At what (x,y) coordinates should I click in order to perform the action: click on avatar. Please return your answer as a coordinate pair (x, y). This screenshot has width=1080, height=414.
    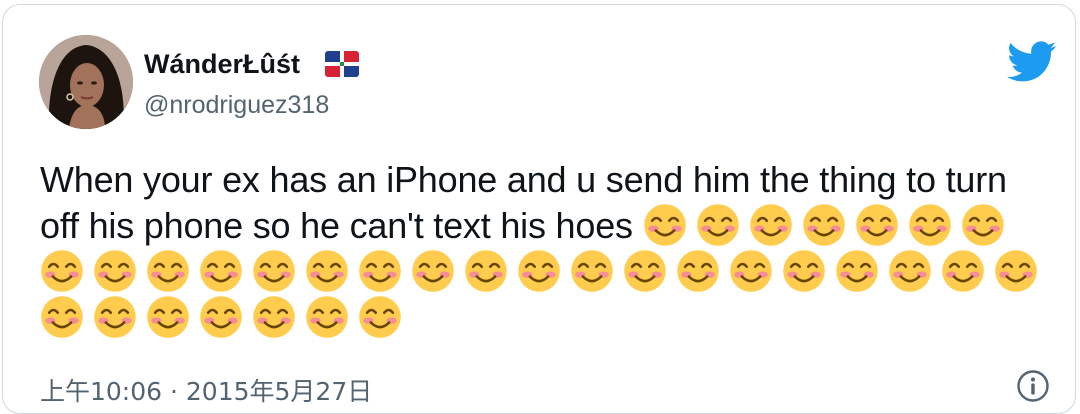
    Looking at the image, I should click on (86, 82).